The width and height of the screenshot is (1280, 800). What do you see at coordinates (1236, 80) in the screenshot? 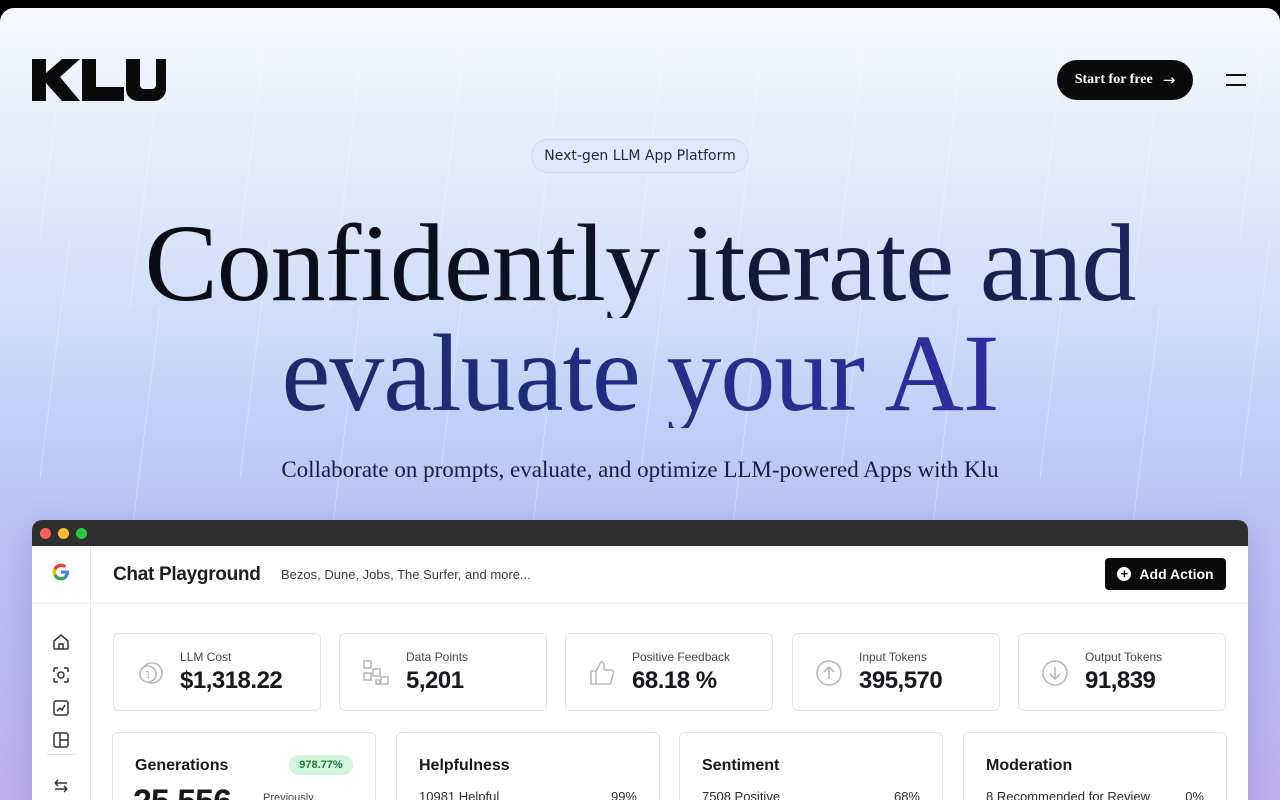
I see `hamburger-menu-icon` at bounding box center [1236, 80].